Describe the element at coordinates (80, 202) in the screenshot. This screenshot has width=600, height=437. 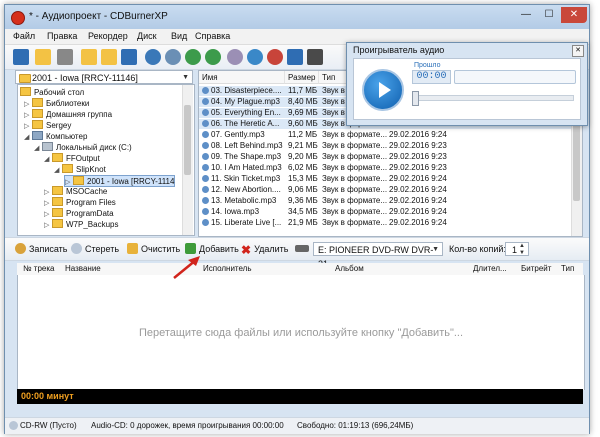
I see `tree-item: ▷ Program Files` at that location.